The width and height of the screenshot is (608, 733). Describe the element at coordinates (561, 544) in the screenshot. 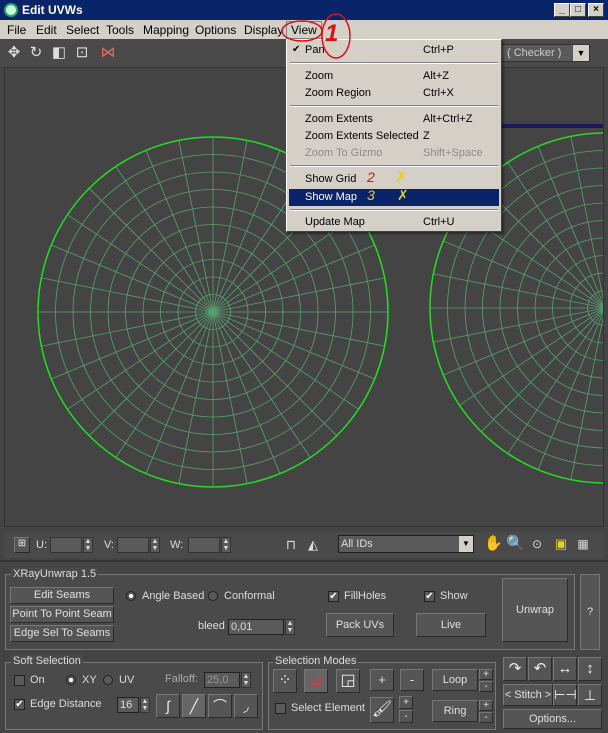

I see `zoom-extents-icon: ▣` at that location.